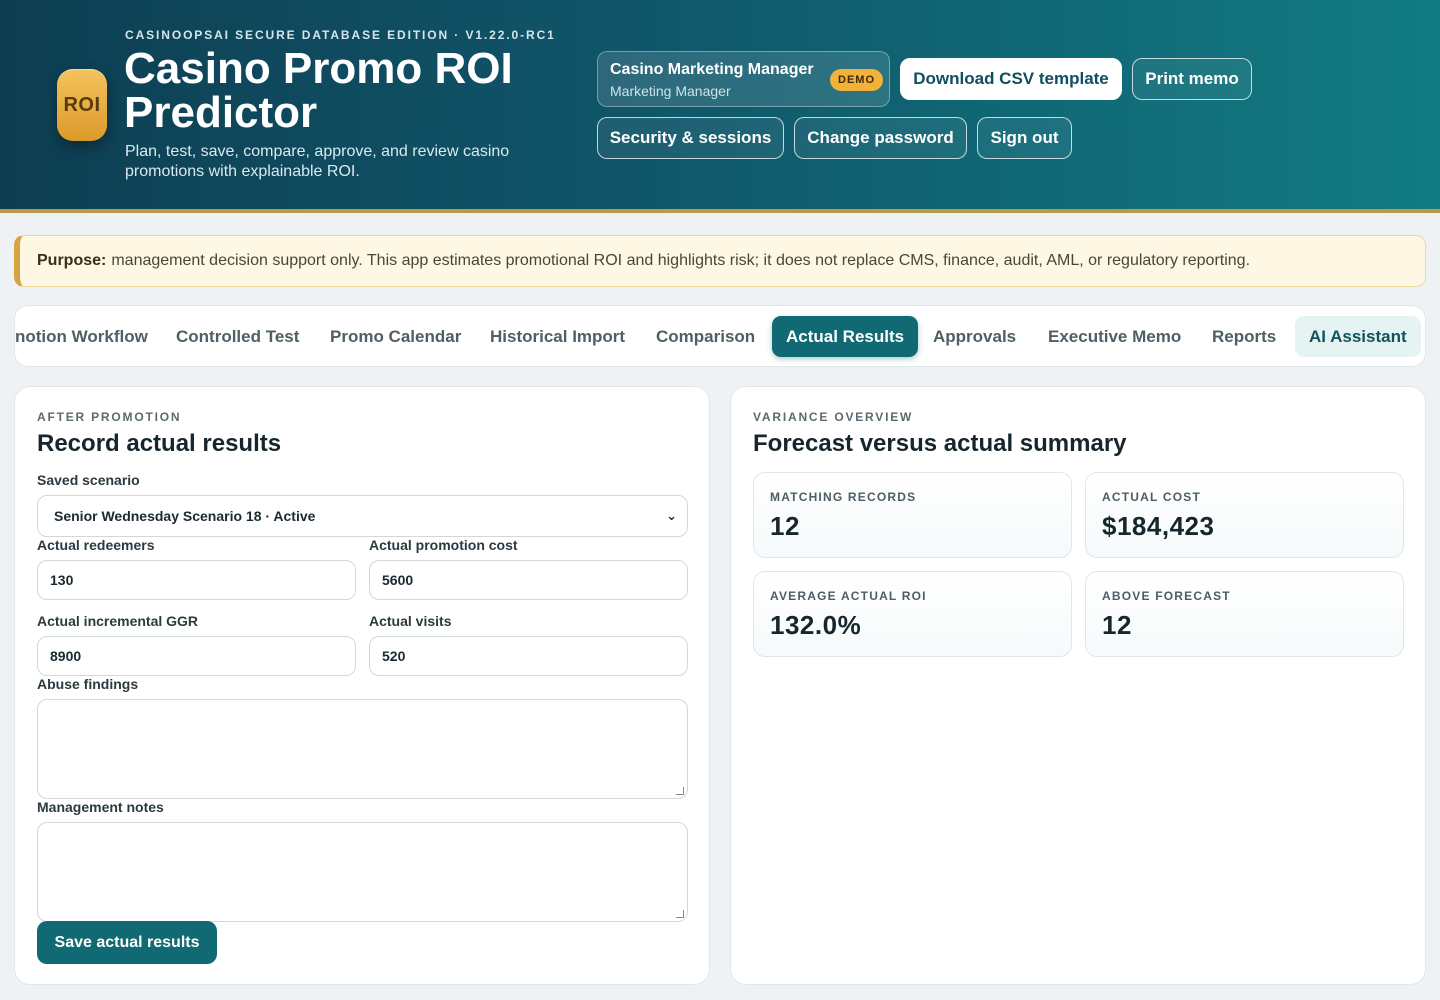  I want to click on stat-label: ACTUAL COST, so click(1151, 497).